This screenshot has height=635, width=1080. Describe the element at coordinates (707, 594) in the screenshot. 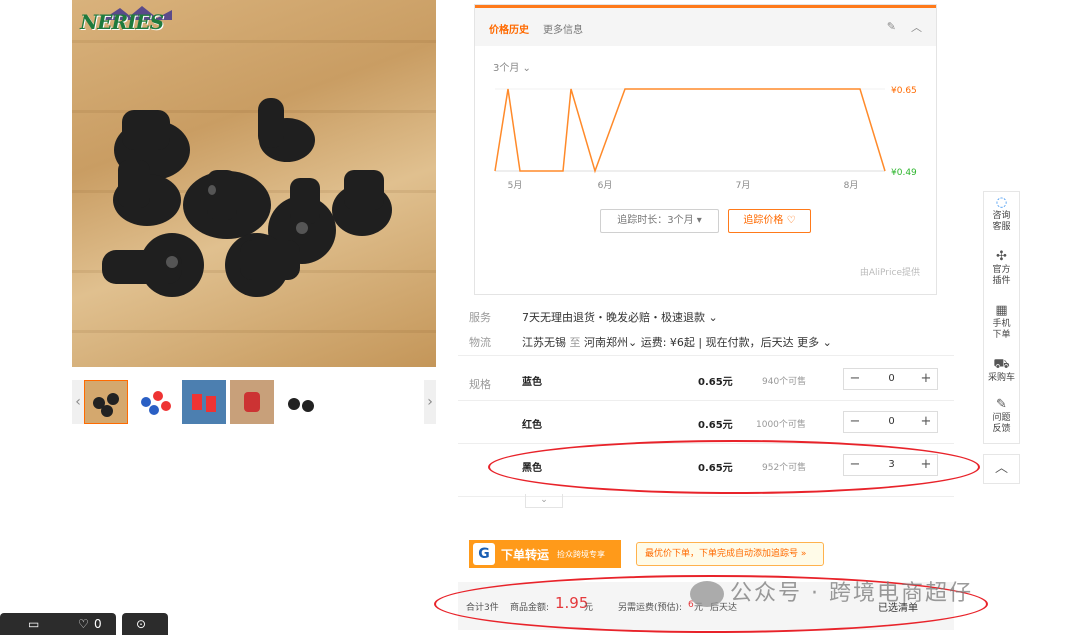

I see `wechat-icon` at that location.